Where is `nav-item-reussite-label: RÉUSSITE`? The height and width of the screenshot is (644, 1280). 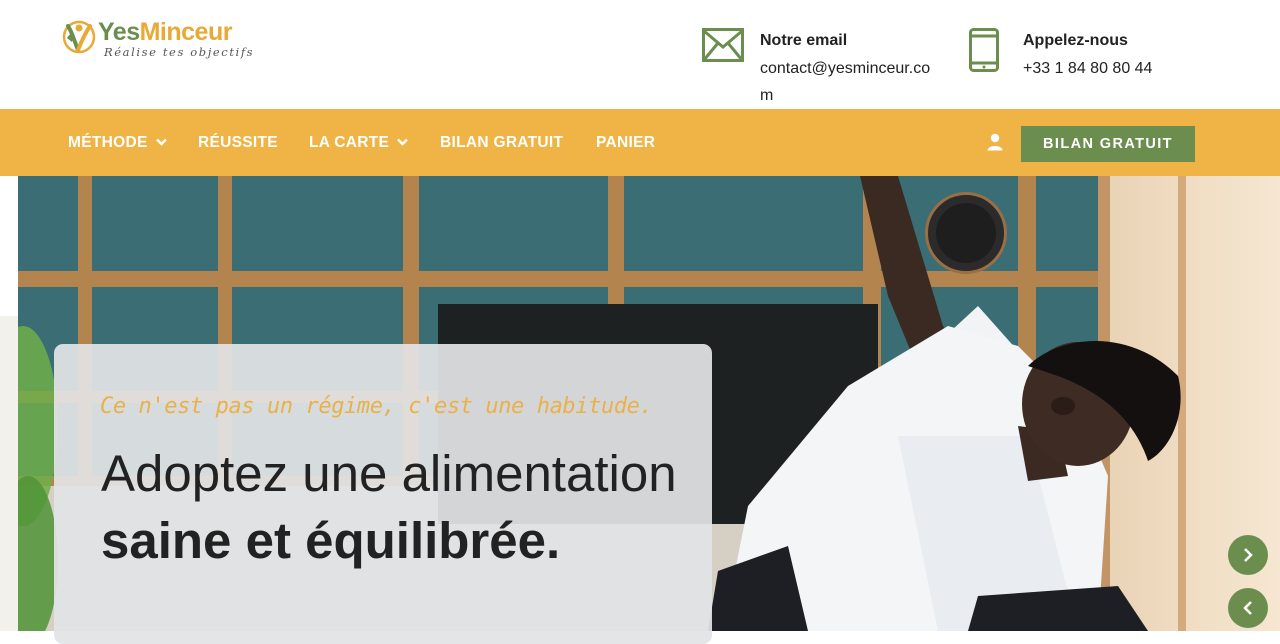 nav-item-reussite-label: RÉUSSITE is located at coordinates (238, 142).